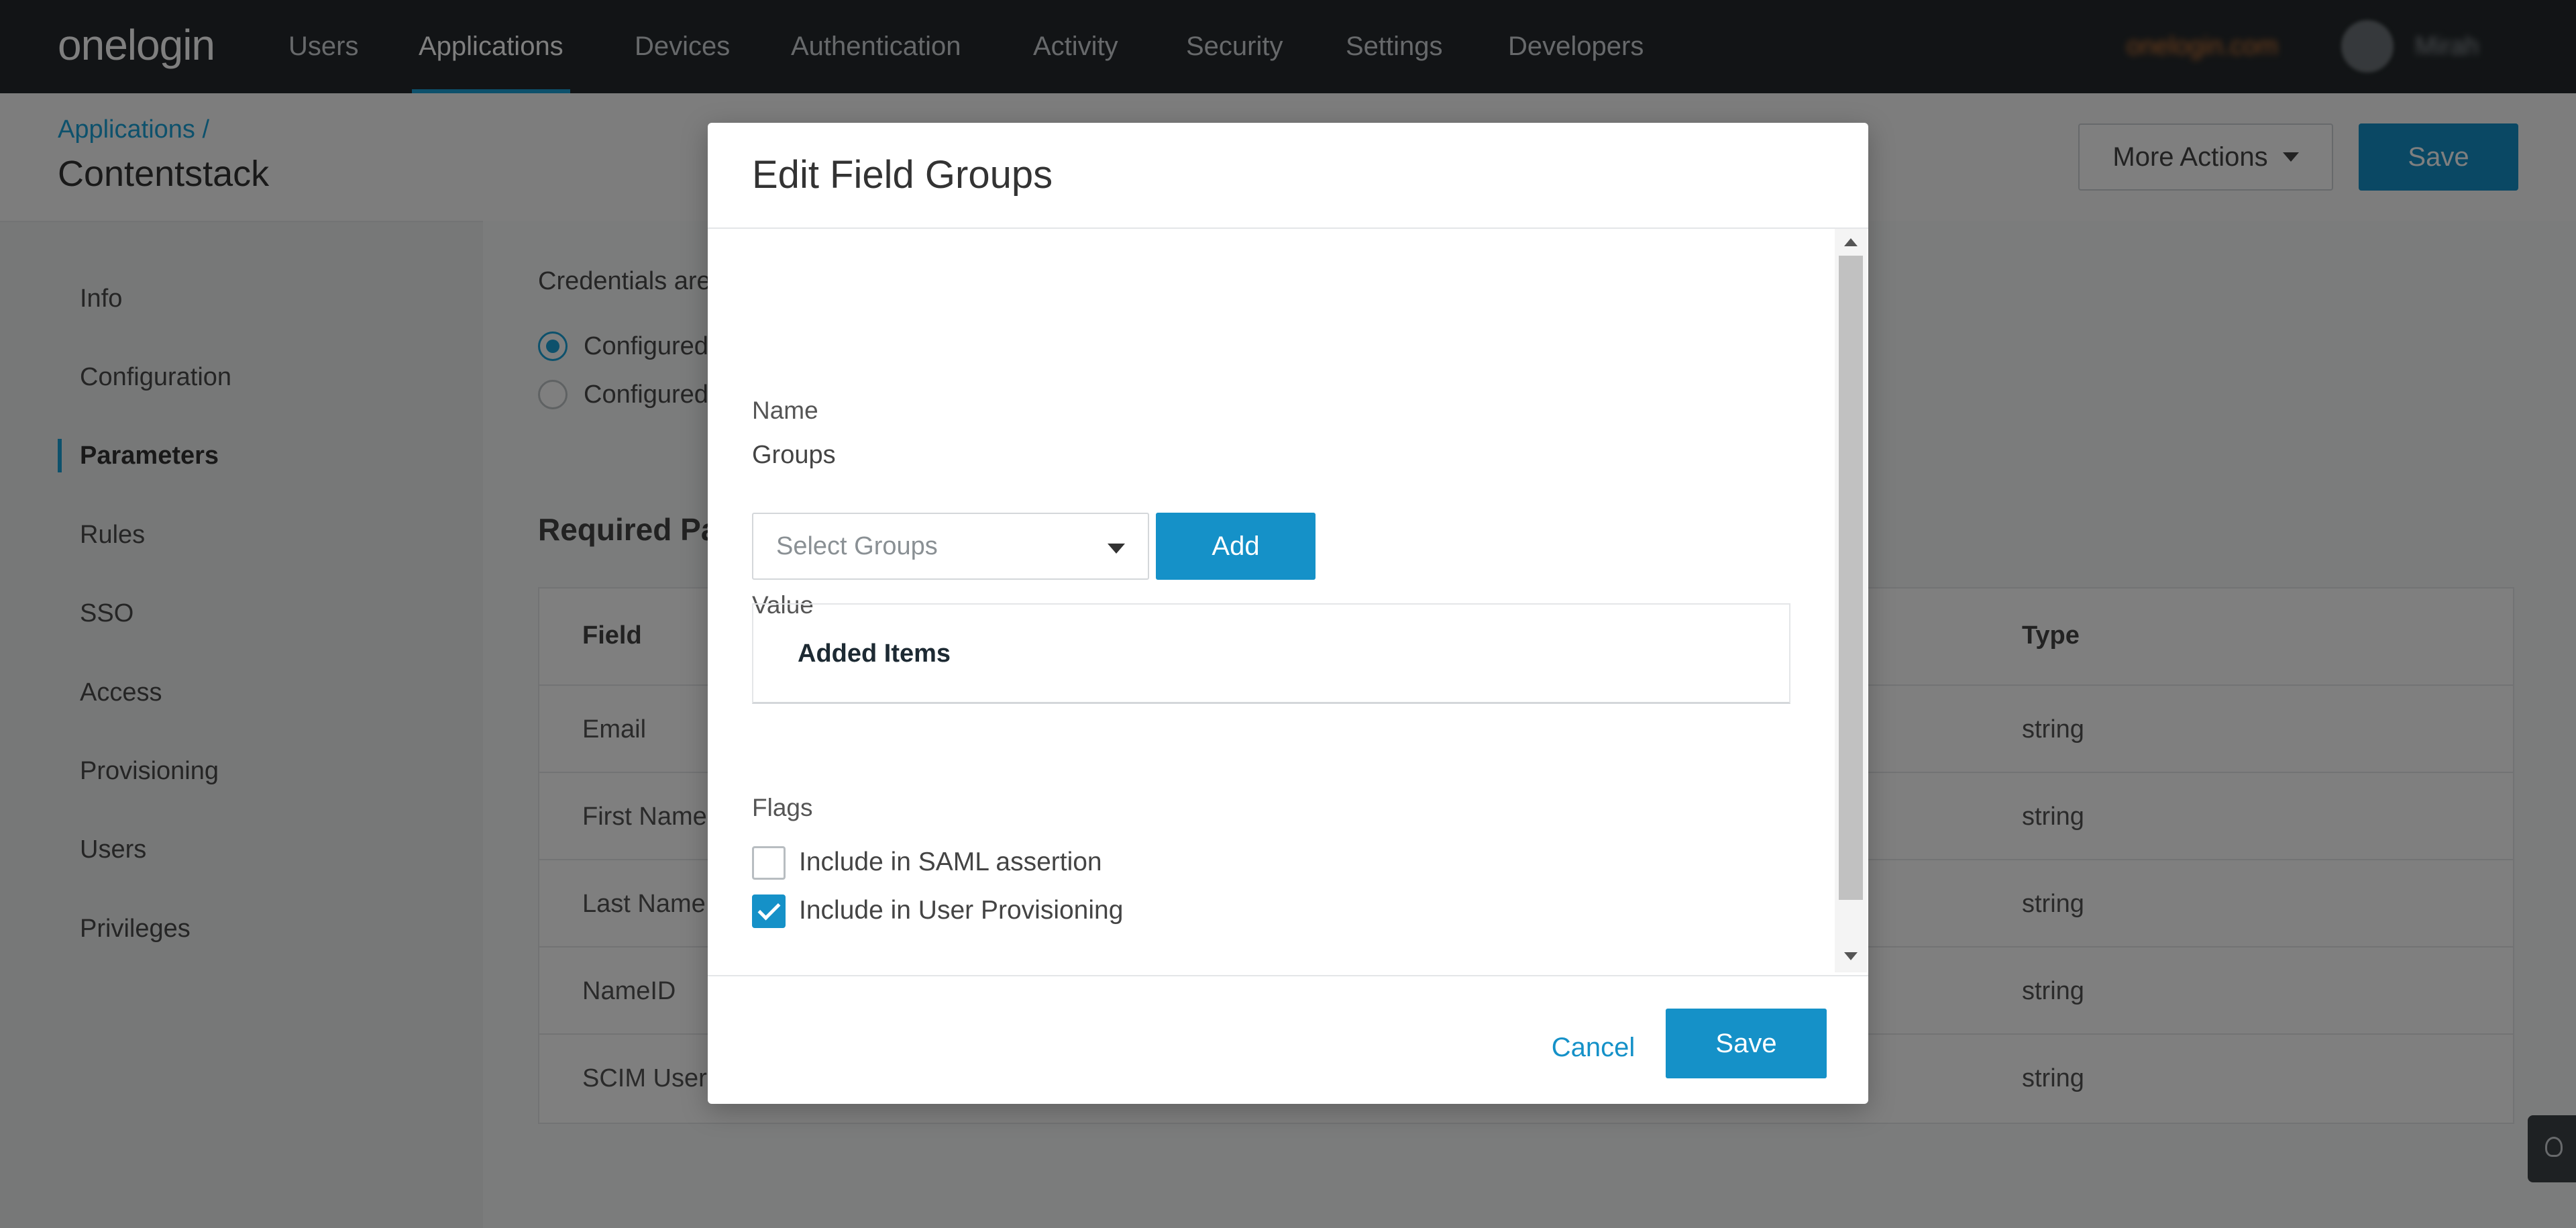  What do you see at coordinates (782, 807) in the screenshot?
I see `flags-label: Flags` at bounding box center [782, 807].